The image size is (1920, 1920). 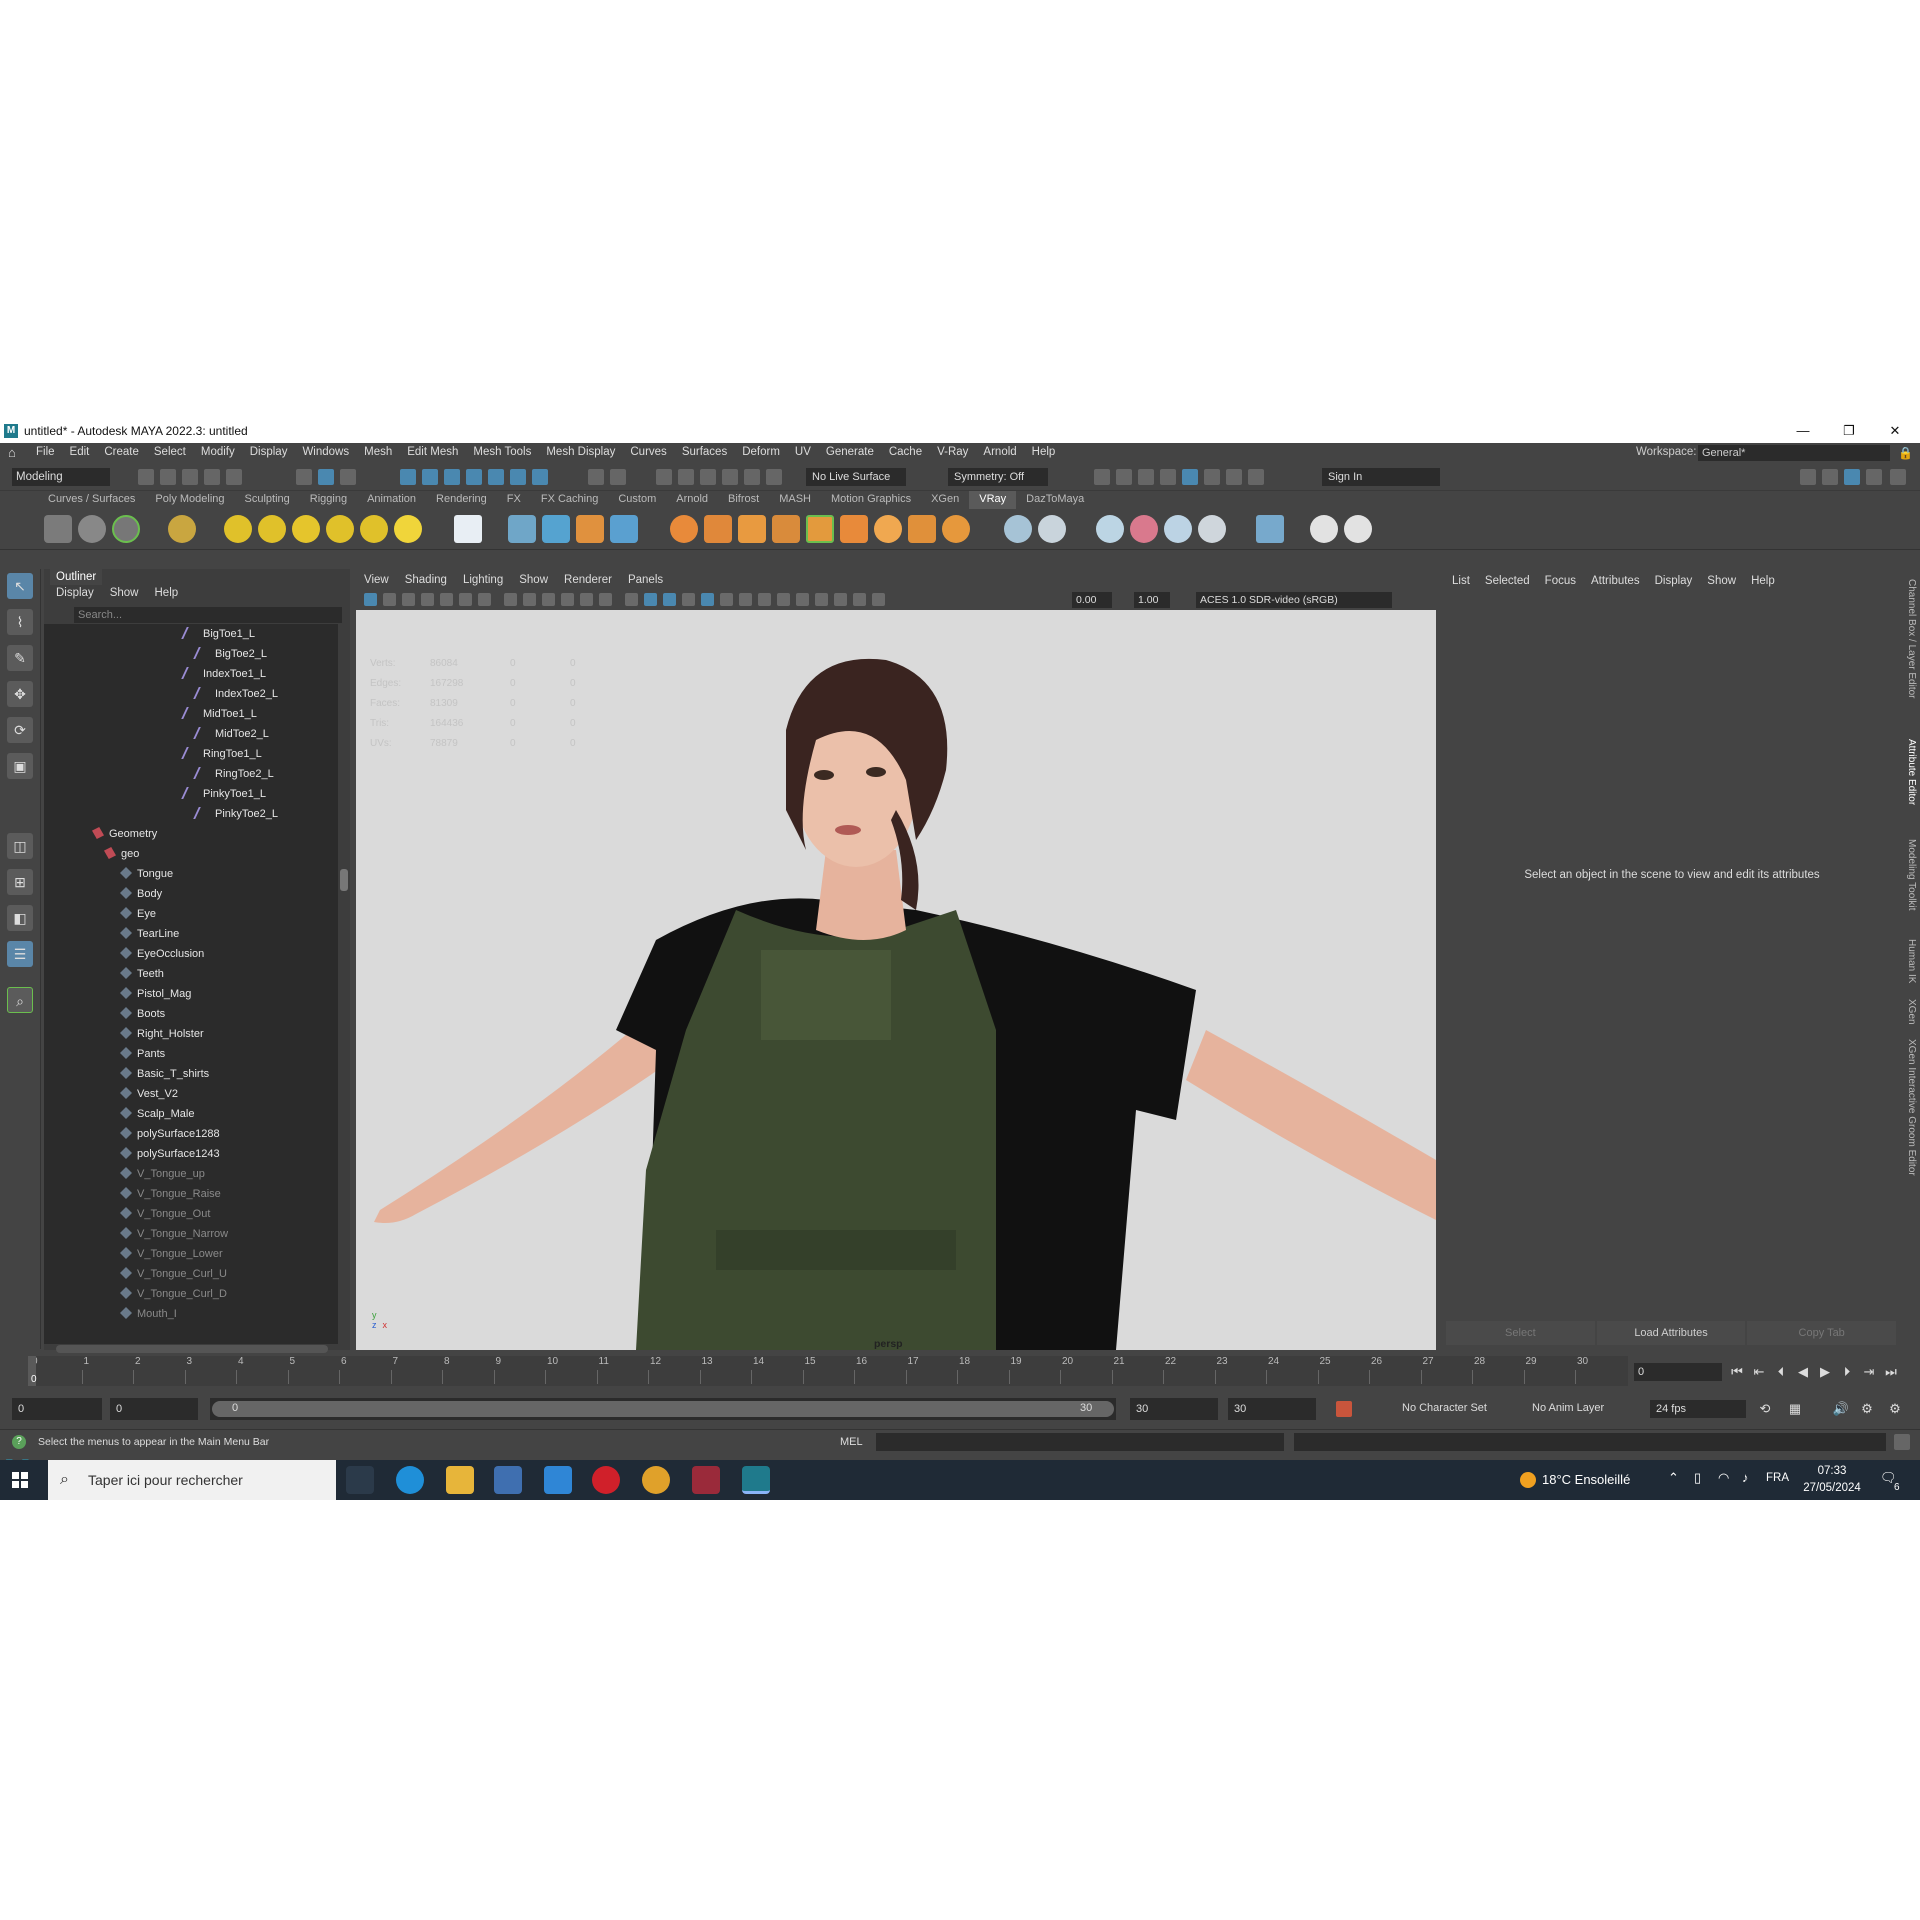 What do you see at coordinates (533, 581) in the screenshot?
I see `viewport-menu-show: Show` at bounding box center [533, 581].